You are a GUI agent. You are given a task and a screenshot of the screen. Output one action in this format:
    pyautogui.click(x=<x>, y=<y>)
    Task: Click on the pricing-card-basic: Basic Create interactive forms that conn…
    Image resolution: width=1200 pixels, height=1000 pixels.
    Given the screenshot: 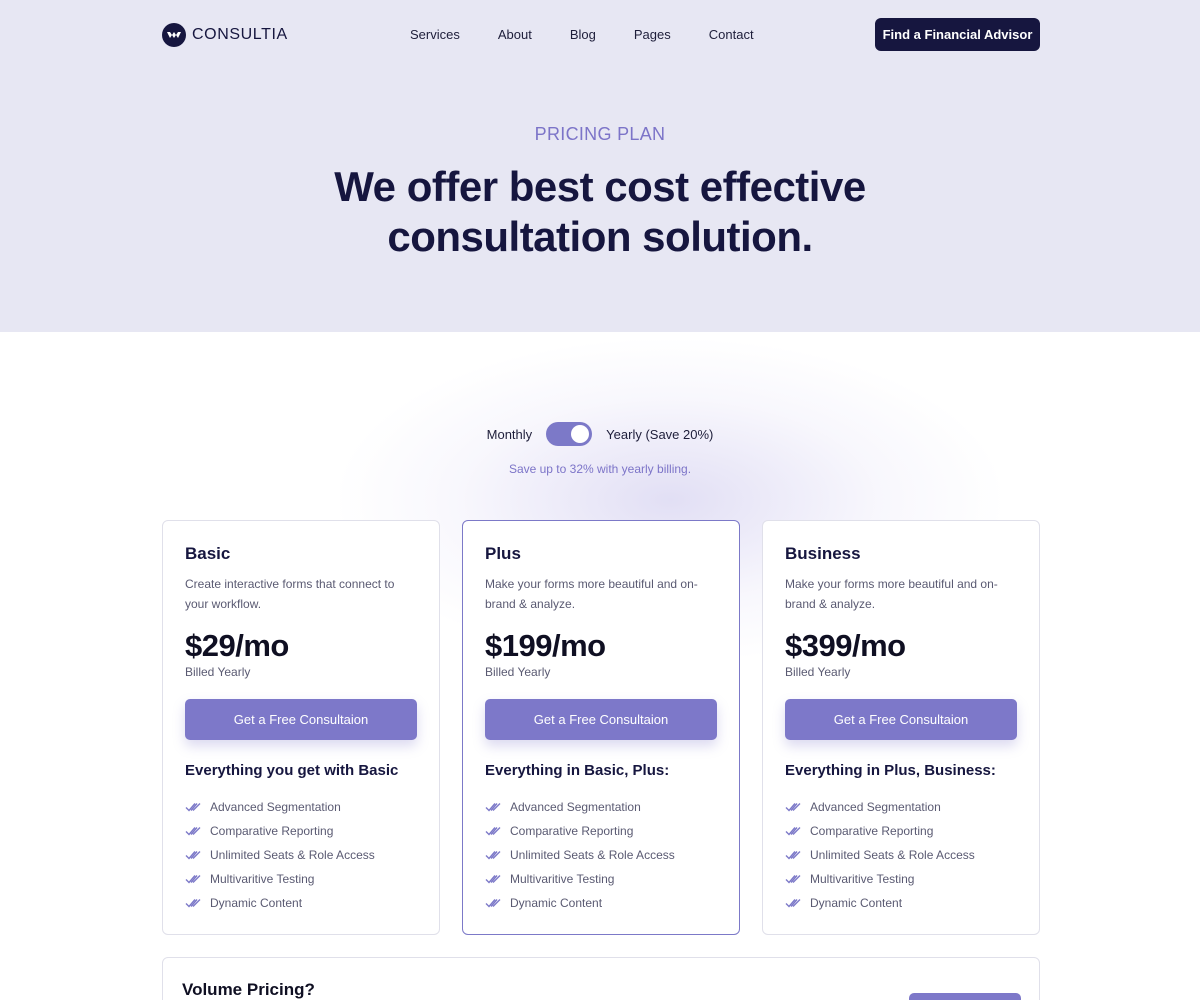 What is the action you would take?
    pyautogui.click(x=301, y=727)
    